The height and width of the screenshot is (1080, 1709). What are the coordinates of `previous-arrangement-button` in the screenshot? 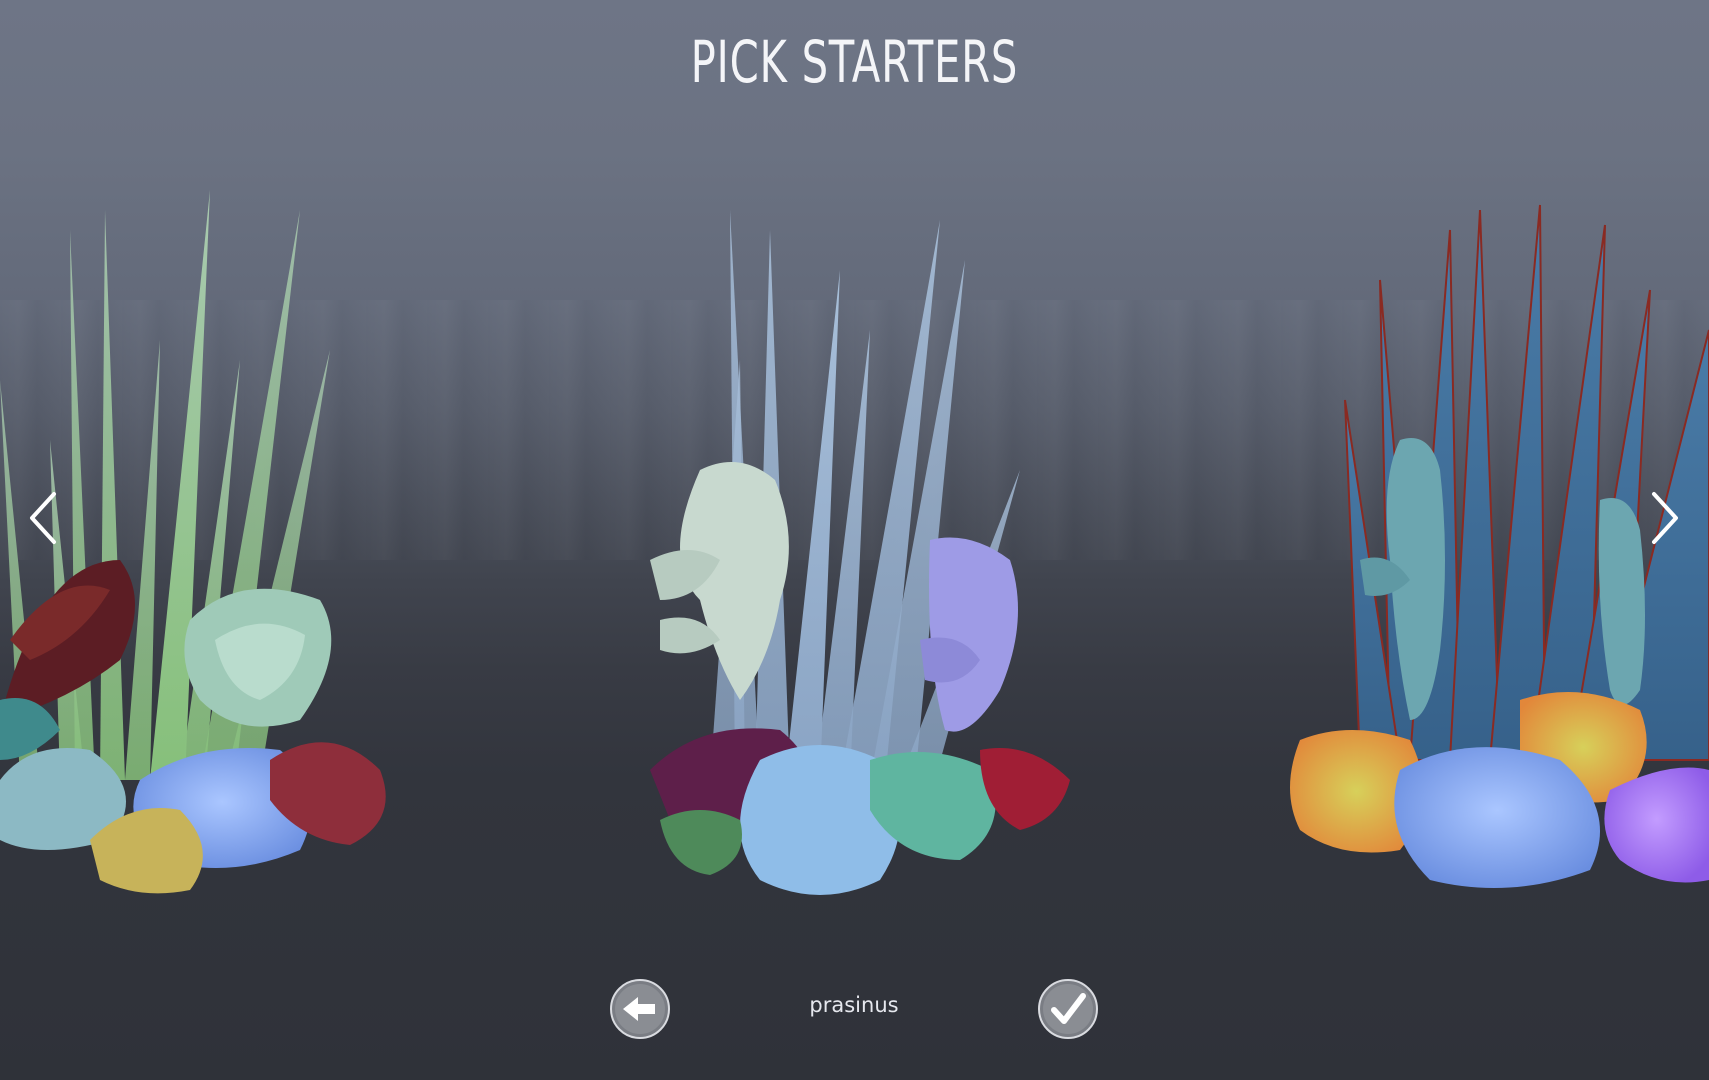 It's located at (47, 518).